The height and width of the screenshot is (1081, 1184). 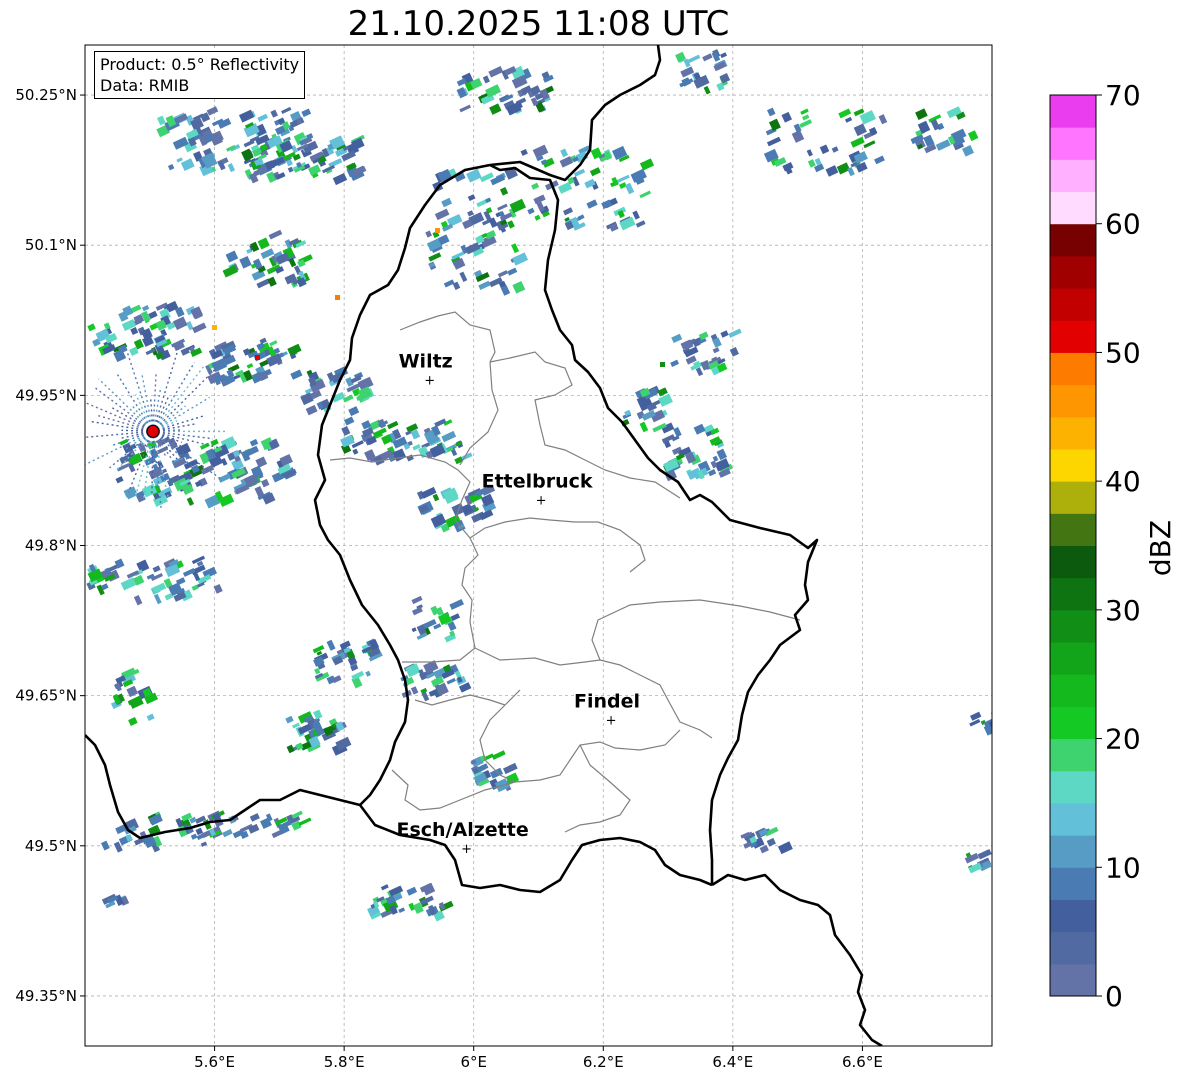 I want to click on city-label: Esch/Alzette, so click(x=462, y=830).